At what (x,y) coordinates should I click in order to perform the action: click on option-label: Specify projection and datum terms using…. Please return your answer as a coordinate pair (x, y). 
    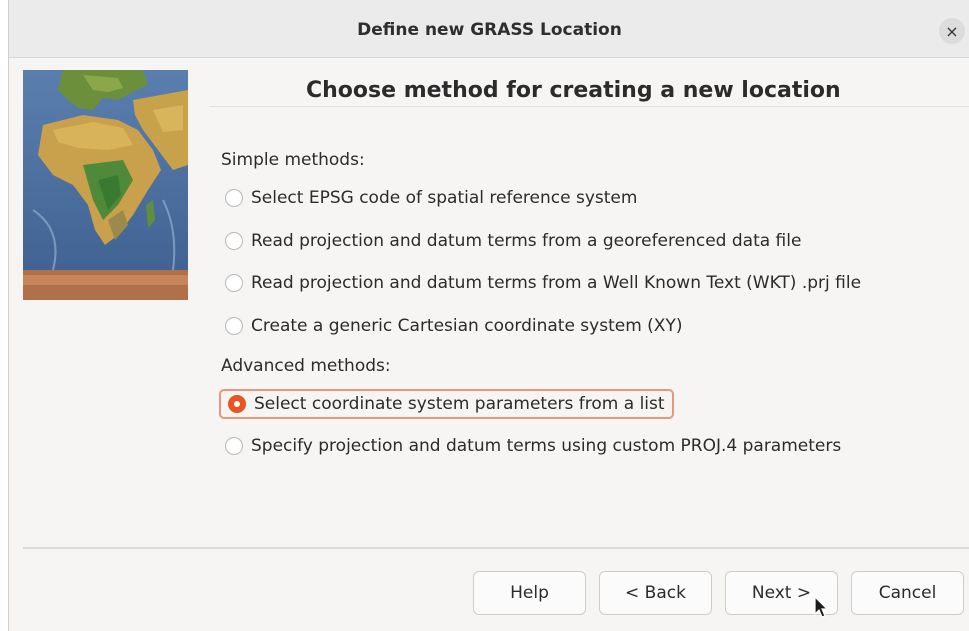
    Looking at the image, I should click on (546, 446).